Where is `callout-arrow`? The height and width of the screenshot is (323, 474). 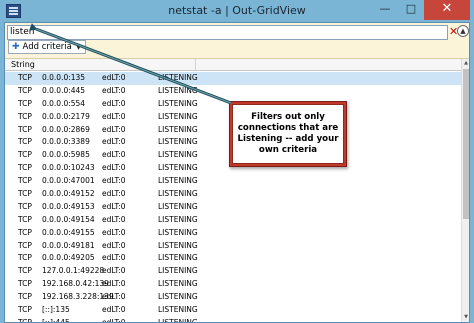
callout-arrow is located at coordinates (130, 64).